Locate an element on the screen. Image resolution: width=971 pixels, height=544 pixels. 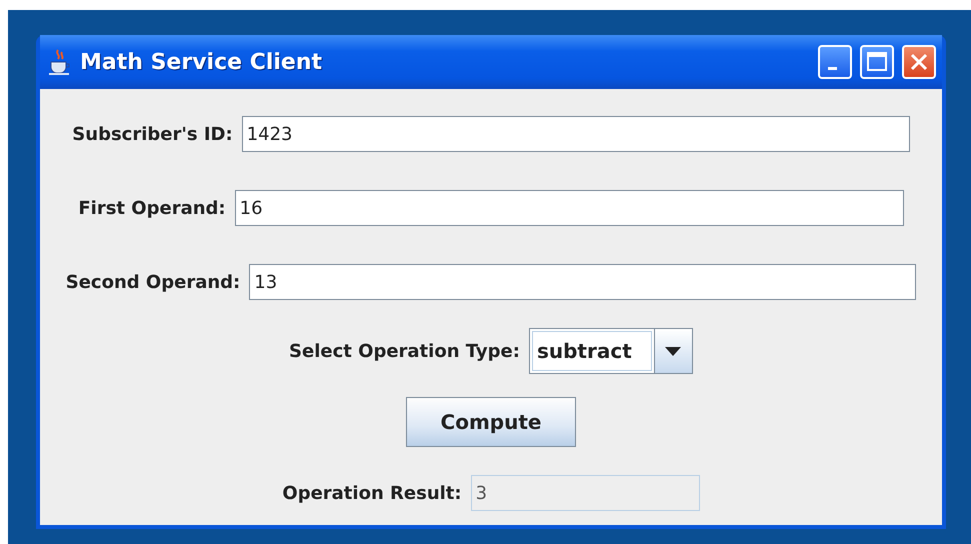
field-label: Subscriber's ID: is located at coordinates (152, 134).